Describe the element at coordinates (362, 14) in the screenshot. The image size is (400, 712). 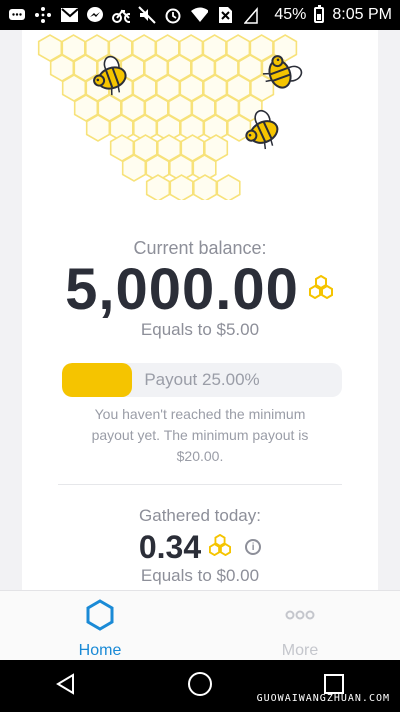
I see `clock: 8:05 PM` at that location.